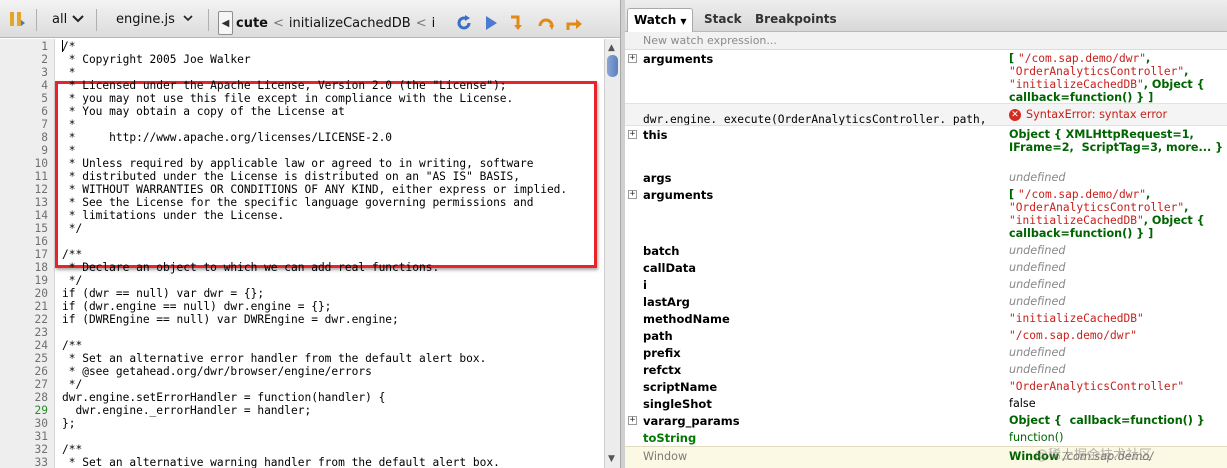 Image resolution: width=1227 pixels, height=468 pixels. Describe the element at coordinates (464, 23) in the screenshot. I see `rerun-icon` at that location.